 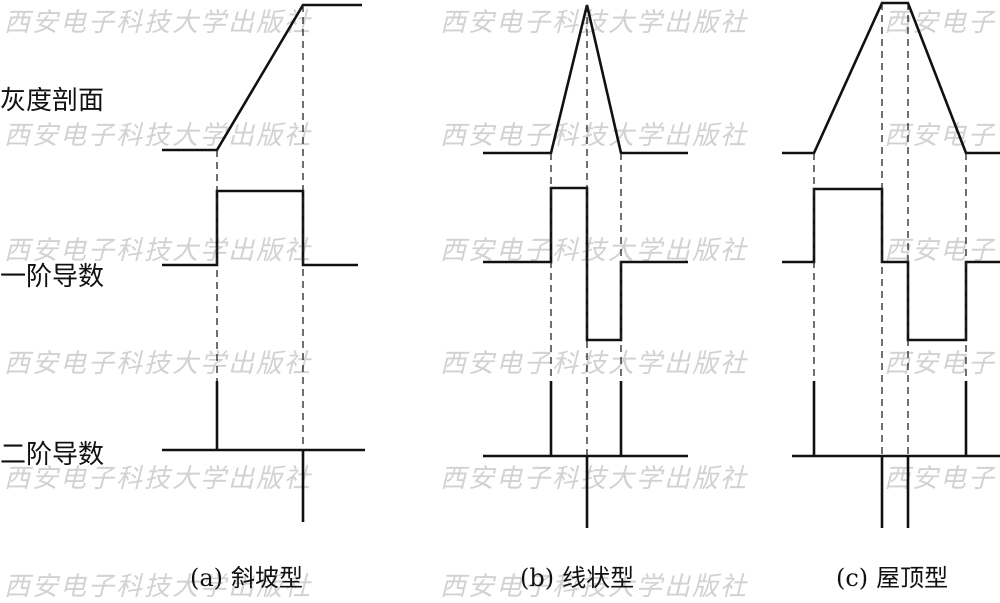 I want to click on ramp-first-derivative, so click(x=260, y=228).